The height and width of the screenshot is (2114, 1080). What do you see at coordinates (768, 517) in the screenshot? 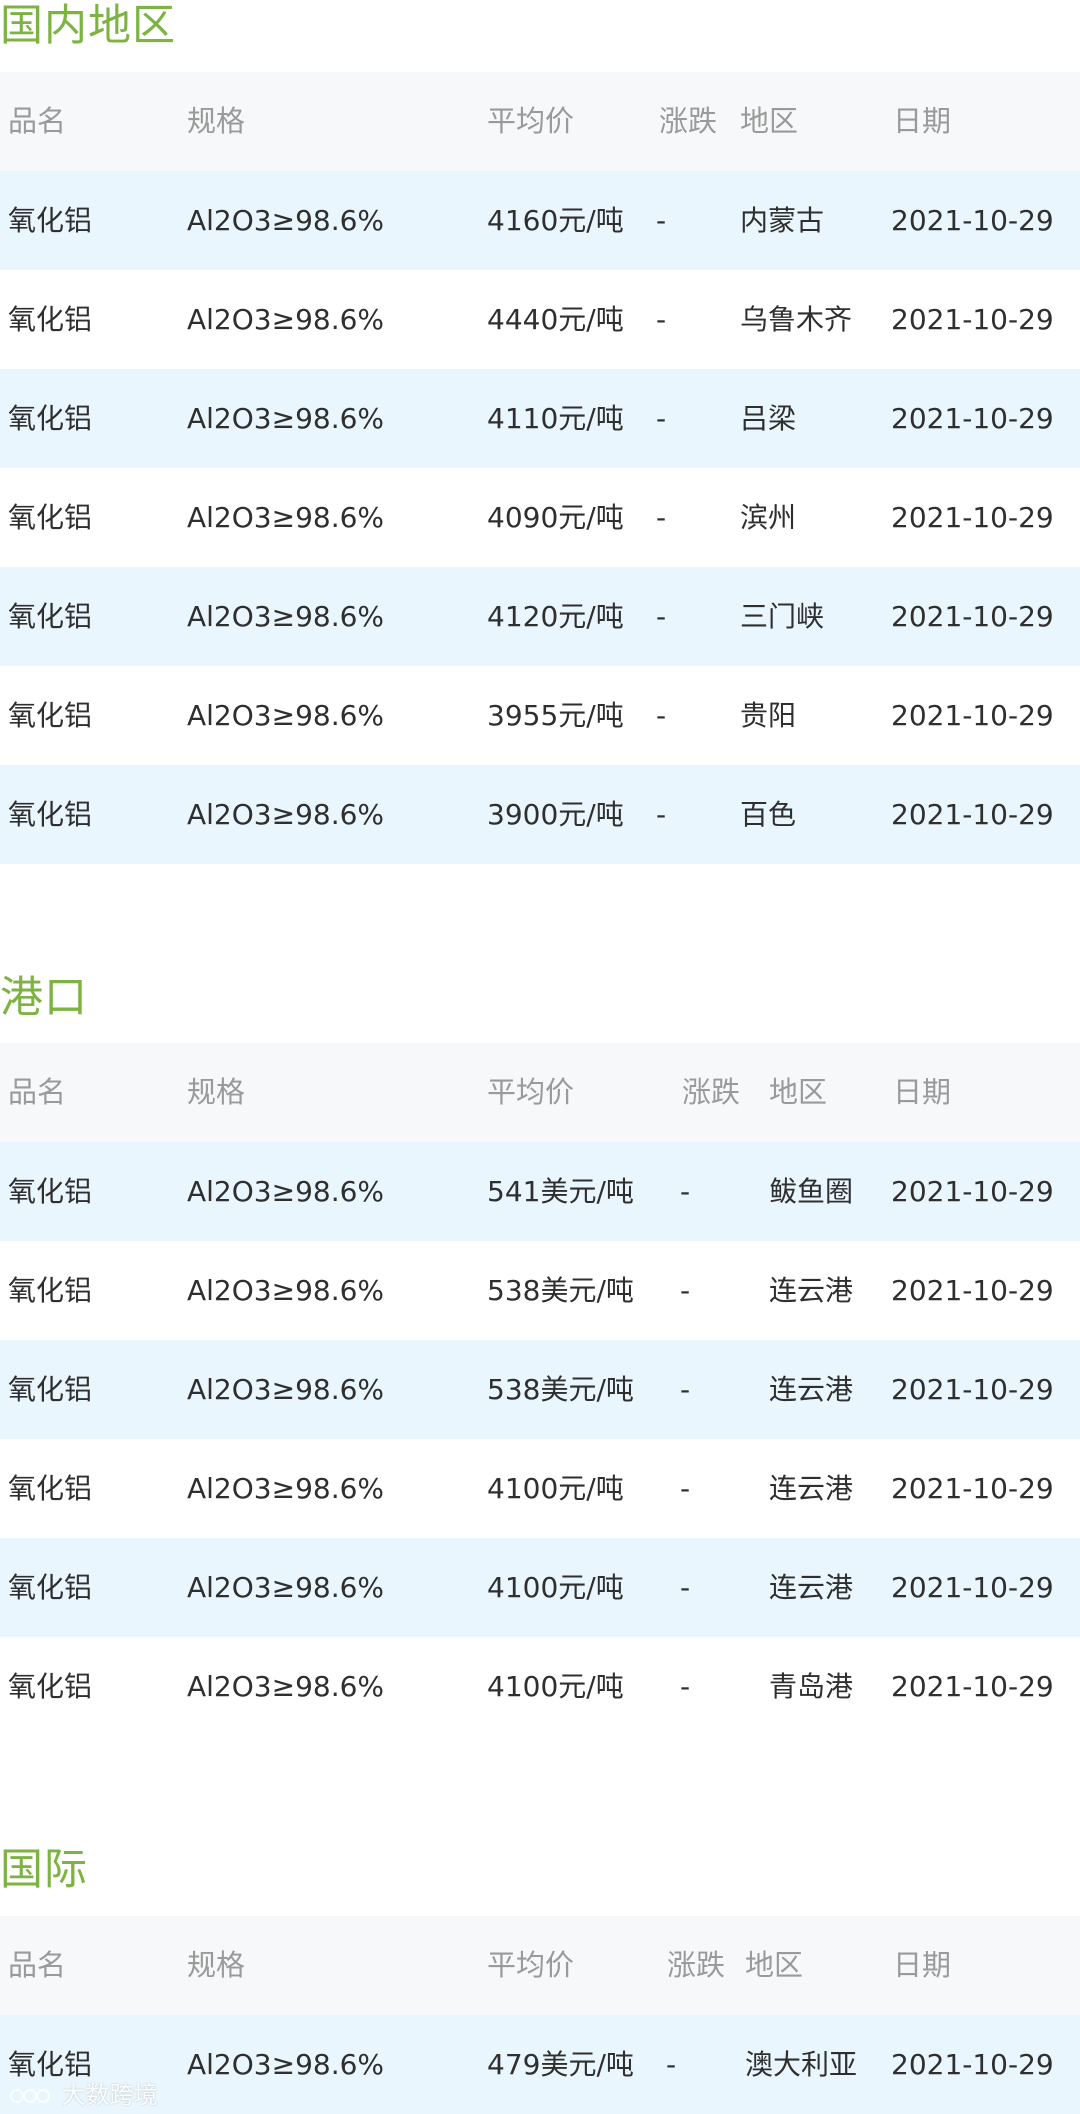
I see `cell-region: 滨州` at bounding box center [768, 517].